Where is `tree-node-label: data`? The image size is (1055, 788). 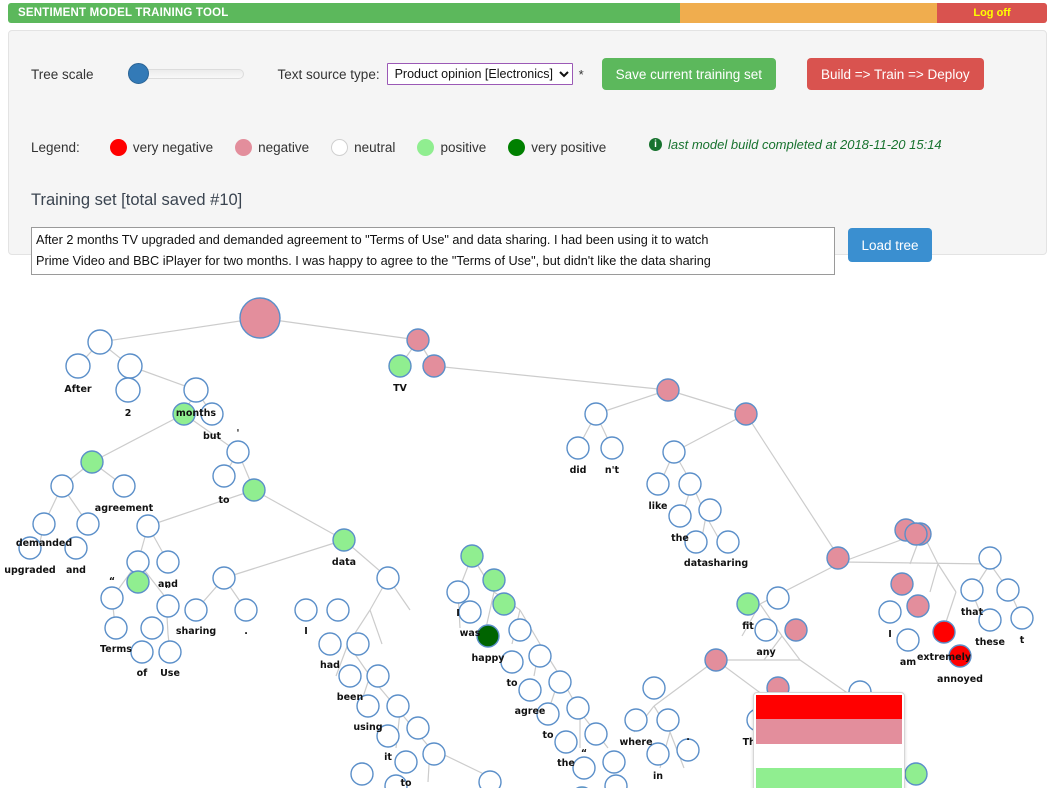 tree-node-label: data is located at coordinates (696, 563).